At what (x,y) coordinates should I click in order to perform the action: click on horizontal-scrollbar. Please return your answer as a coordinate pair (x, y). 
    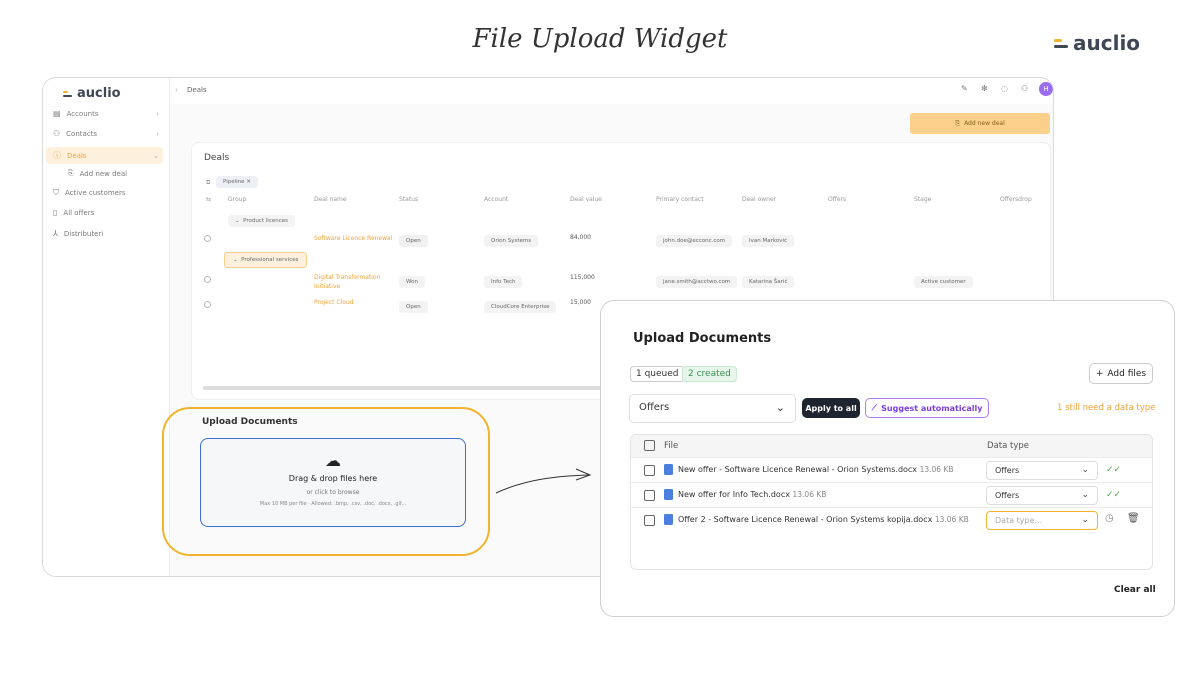
    Looking at the image, I should click on (403, 388).